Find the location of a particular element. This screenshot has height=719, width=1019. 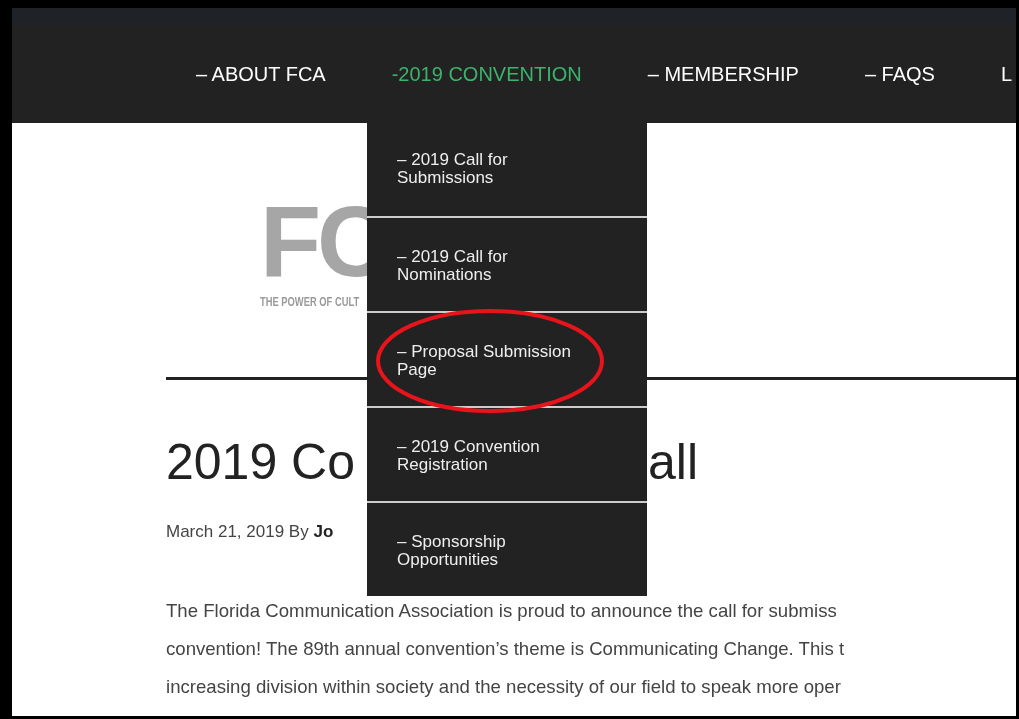

nav-link: – ABOUT FCA is located at coordinates (261, 74).